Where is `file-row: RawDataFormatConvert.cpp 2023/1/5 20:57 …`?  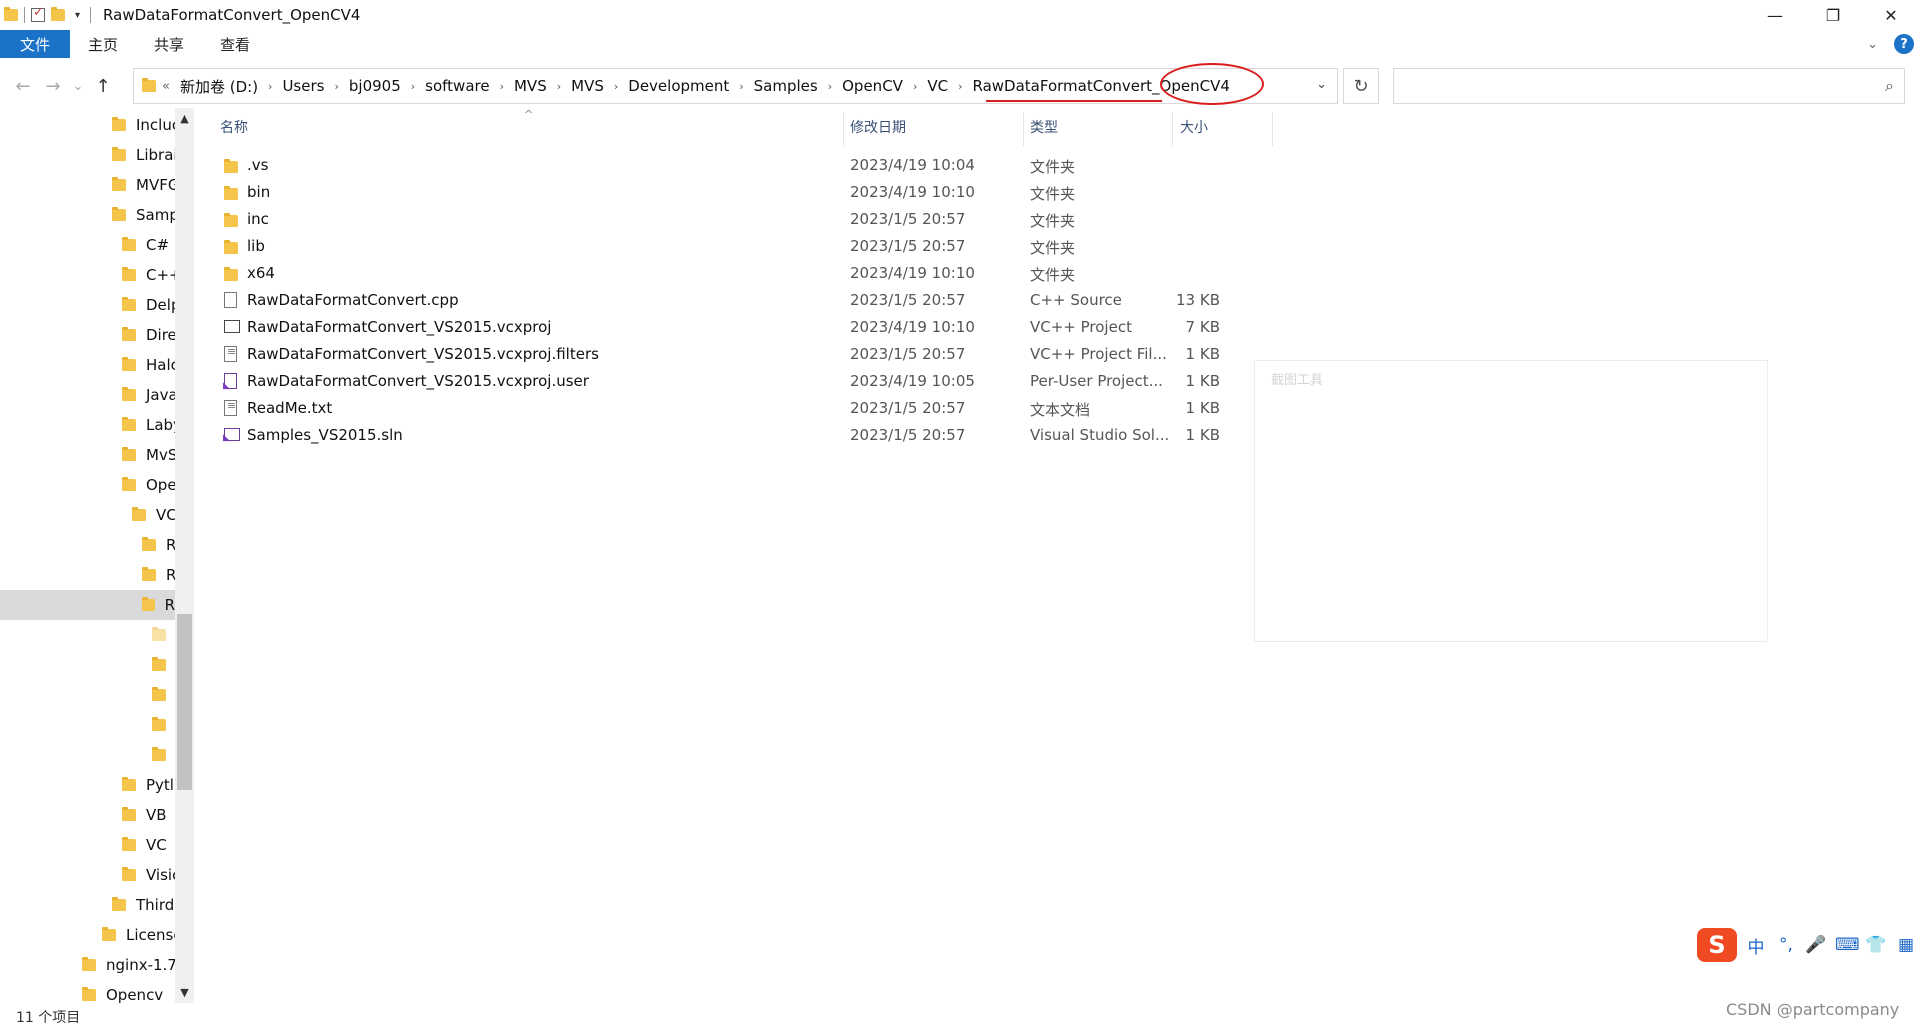 file-row: RawDataFormatConvert.cpp 2023/1/5 20:57 … is located at coordinates (740, 301).